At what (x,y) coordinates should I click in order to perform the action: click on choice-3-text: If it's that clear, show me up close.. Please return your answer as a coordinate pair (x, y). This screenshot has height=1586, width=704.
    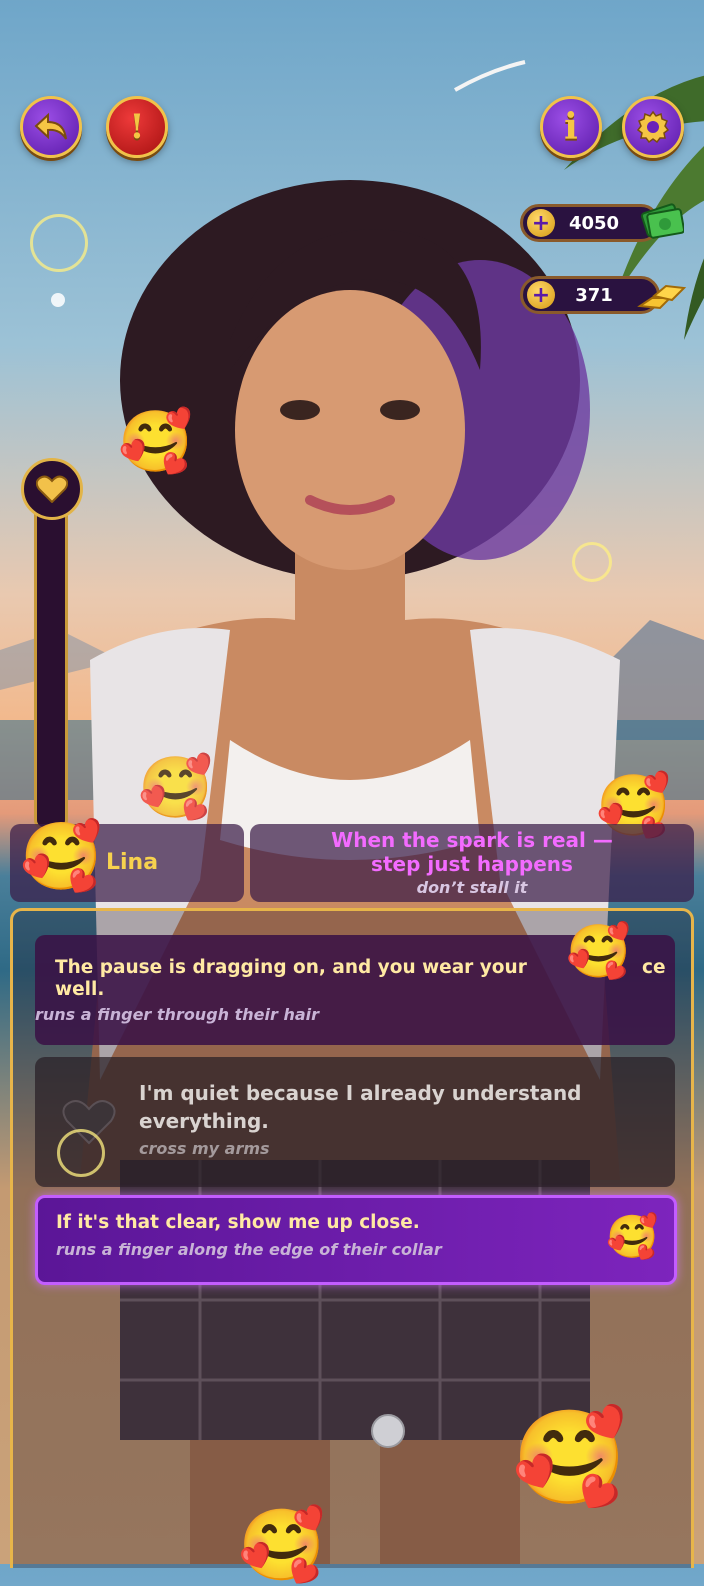
    Looking at the image, I should click on (238, 1222).